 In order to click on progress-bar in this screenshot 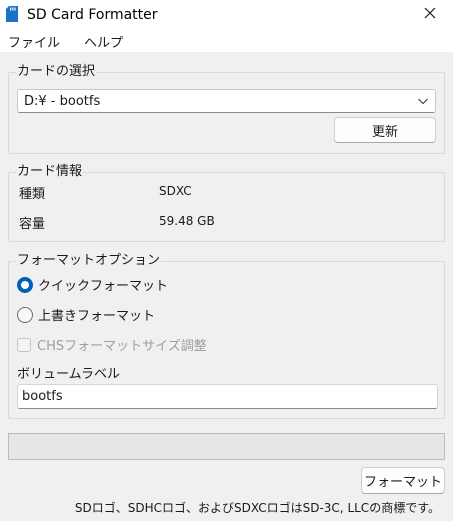, I will do `click(226, 446)`.